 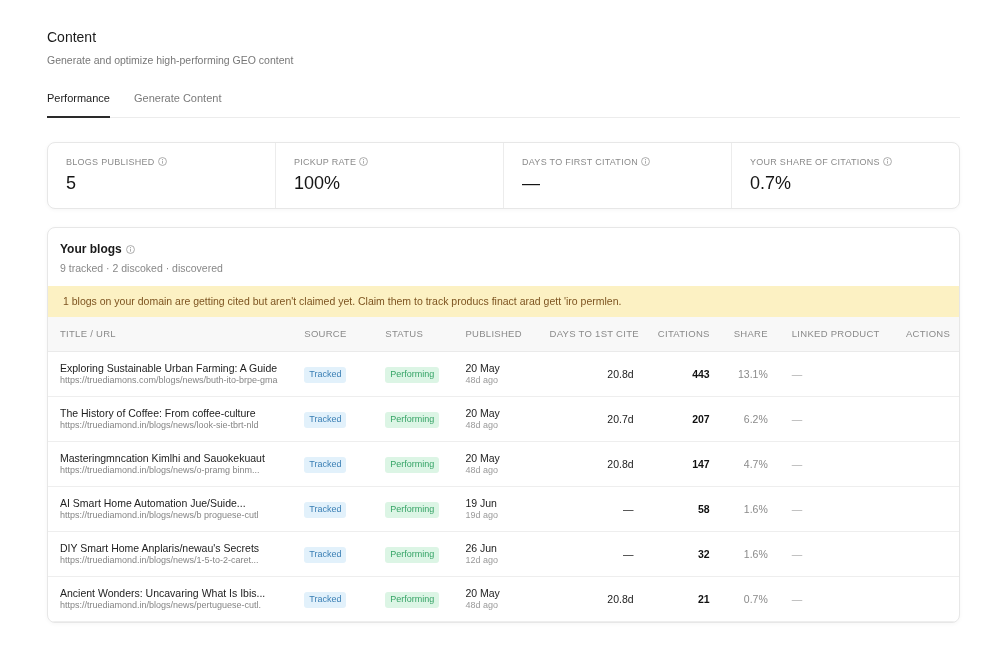 I want to click on page-subtitle: Generate and optimize high-performing GEO content, so click(x=171, y=60).